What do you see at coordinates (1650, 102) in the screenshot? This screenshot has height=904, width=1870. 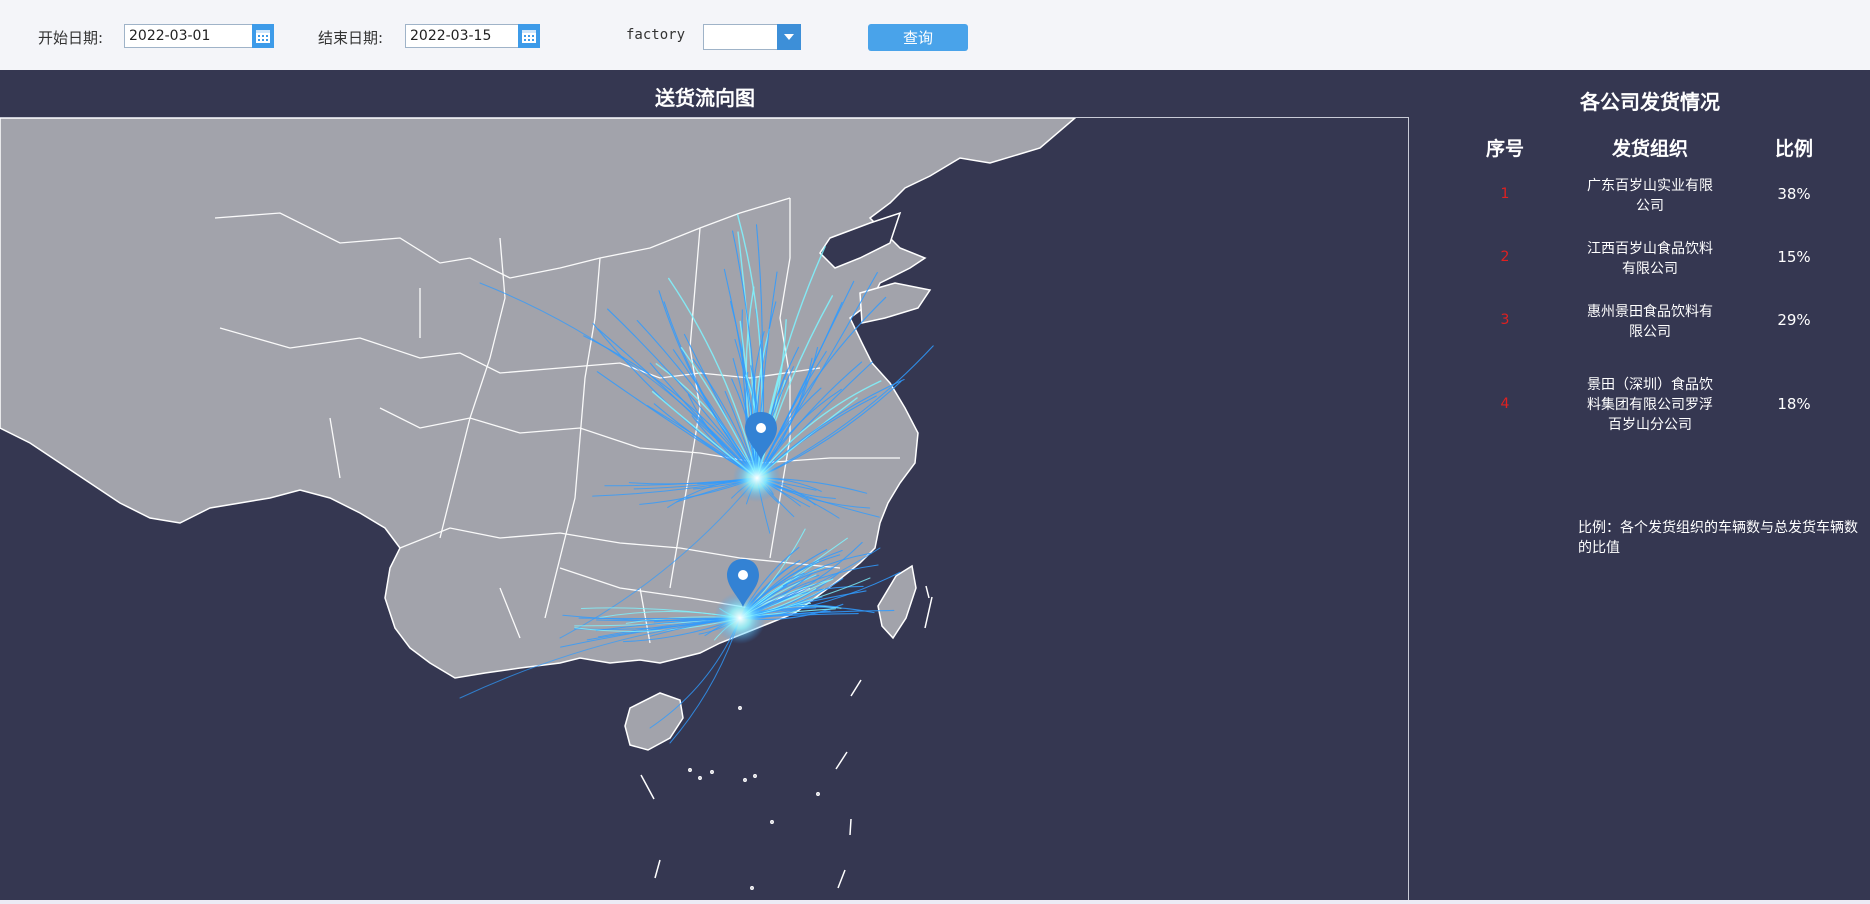 I see `panel-title: 各公司发货情况` at bounding box center [1650, 102].